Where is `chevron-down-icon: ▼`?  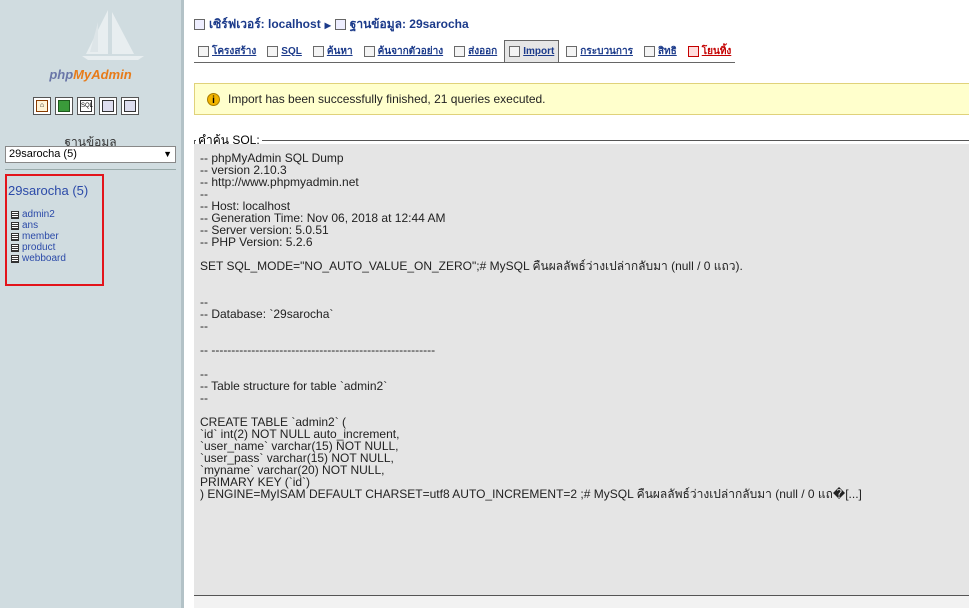
chevron-down-icon: ▼ is located at coordinates (167, 154).